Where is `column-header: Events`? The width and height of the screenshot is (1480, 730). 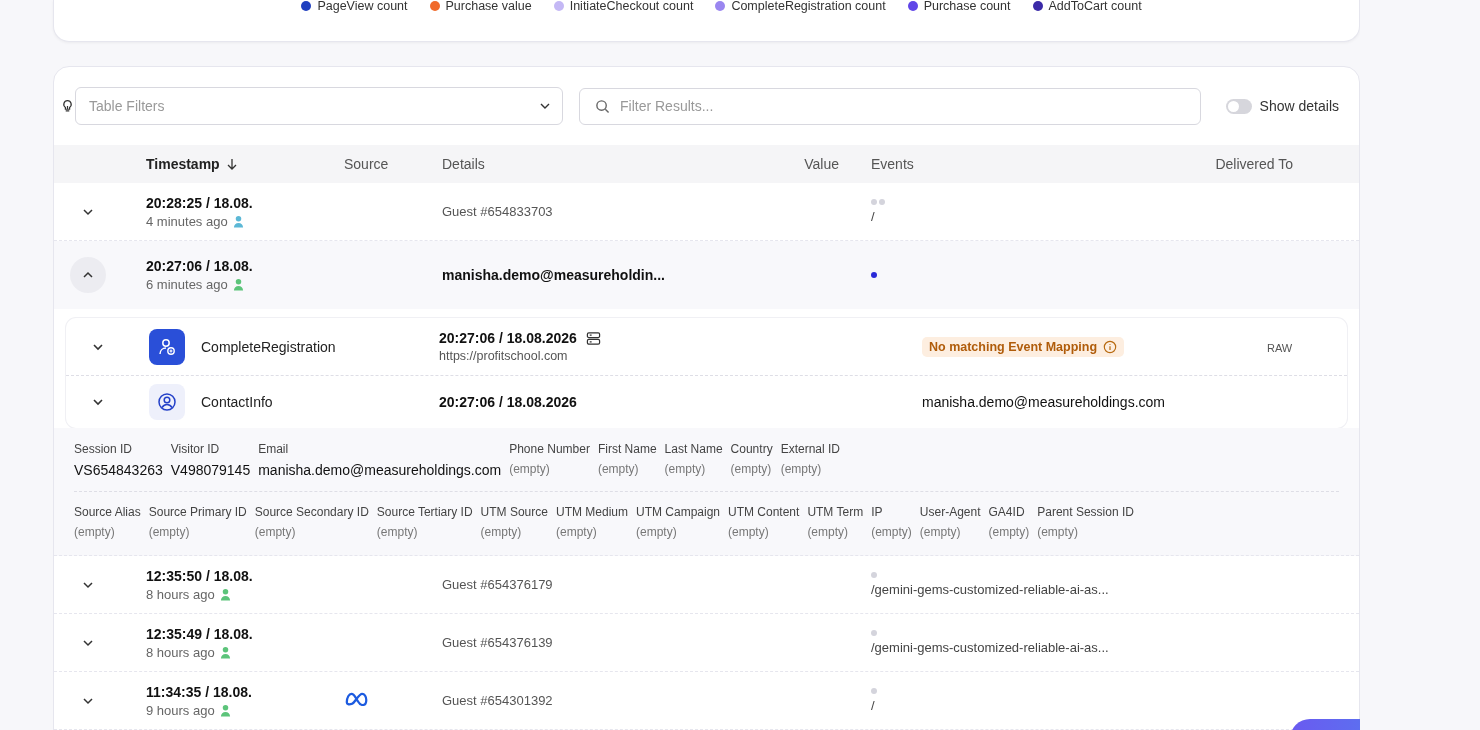 column-header: Events is located at coordinates (1017, 164).